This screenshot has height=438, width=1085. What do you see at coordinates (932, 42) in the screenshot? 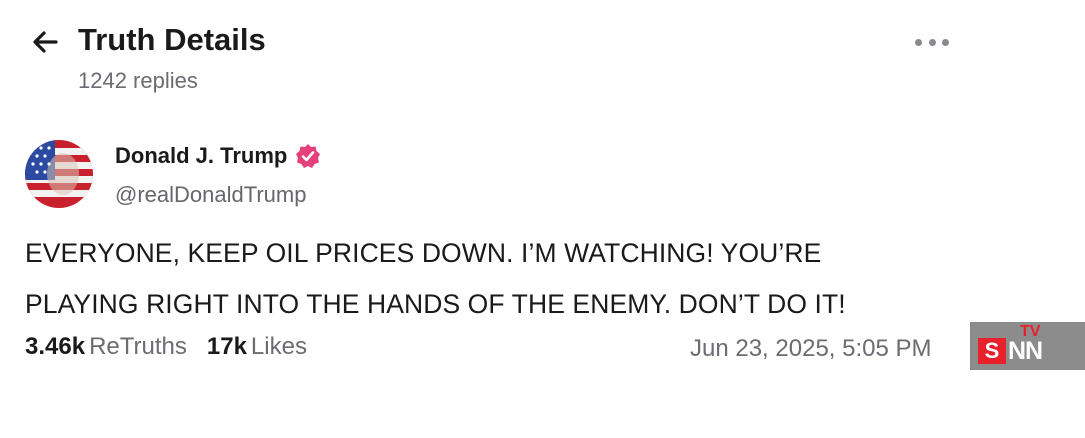
I see `more-options-icon` at bounding box center [932, 42].